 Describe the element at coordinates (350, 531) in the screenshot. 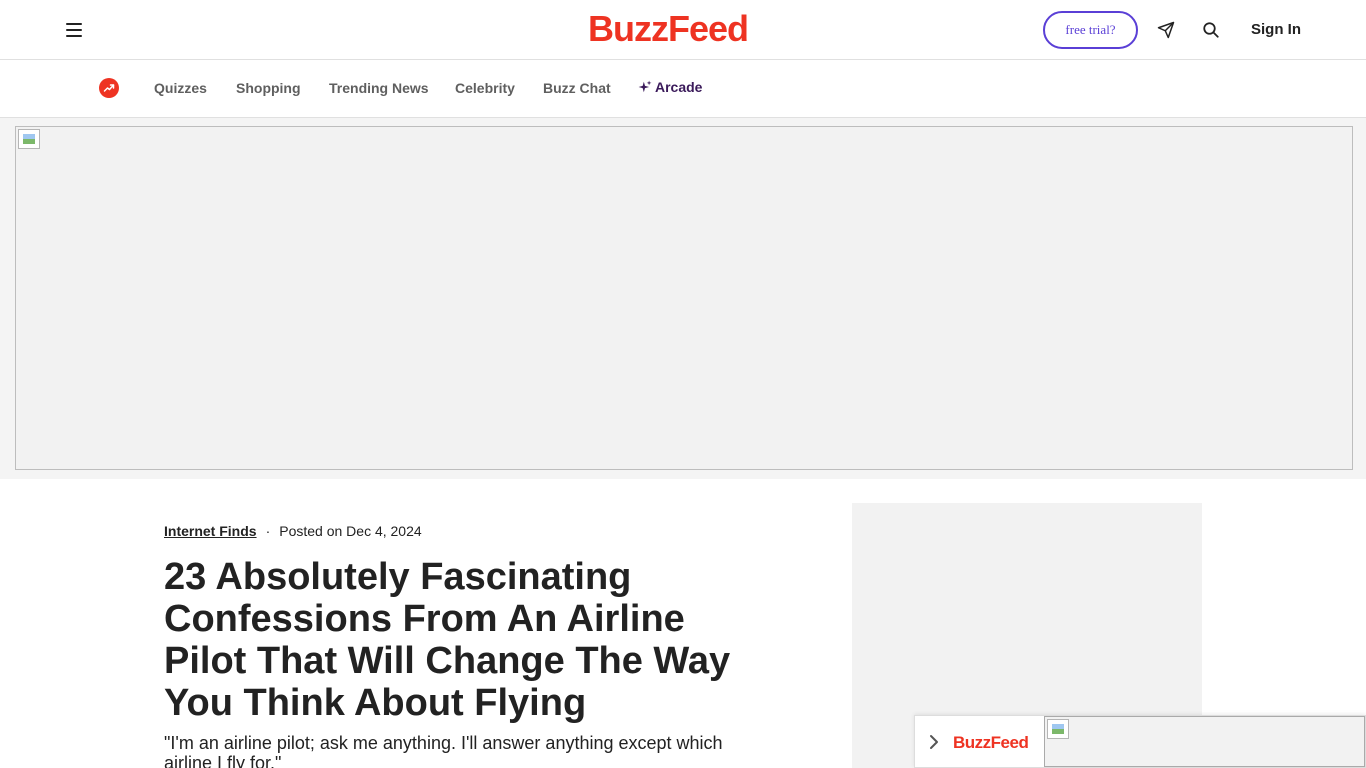

I see `posted-date: Posted on Dec 4, 2024` at that location.